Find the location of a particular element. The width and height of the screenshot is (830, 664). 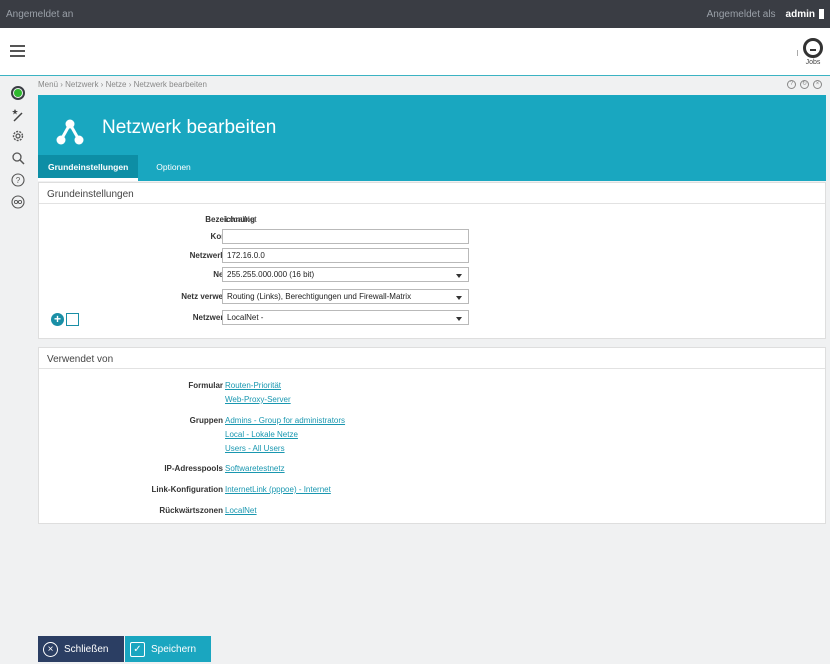

link-localnet-zone: LocalNet is located at coordinates (241, 510).